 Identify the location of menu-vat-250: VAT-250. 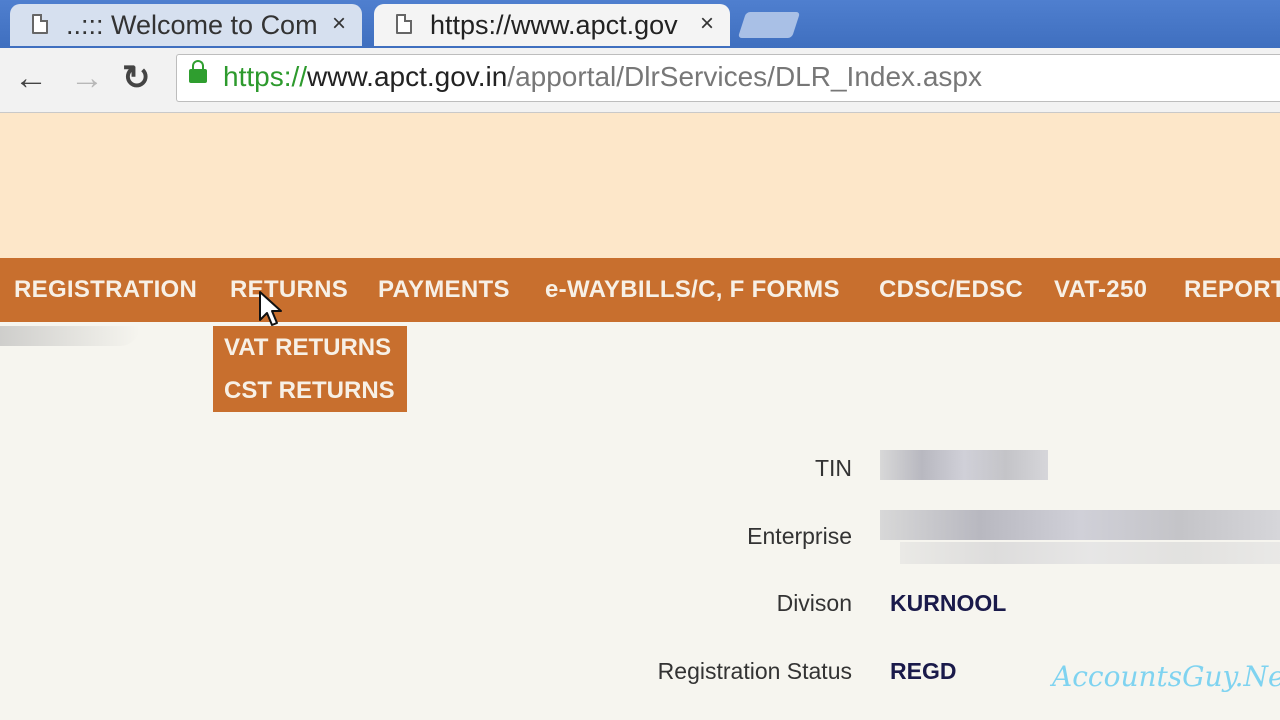
(1100, 290).